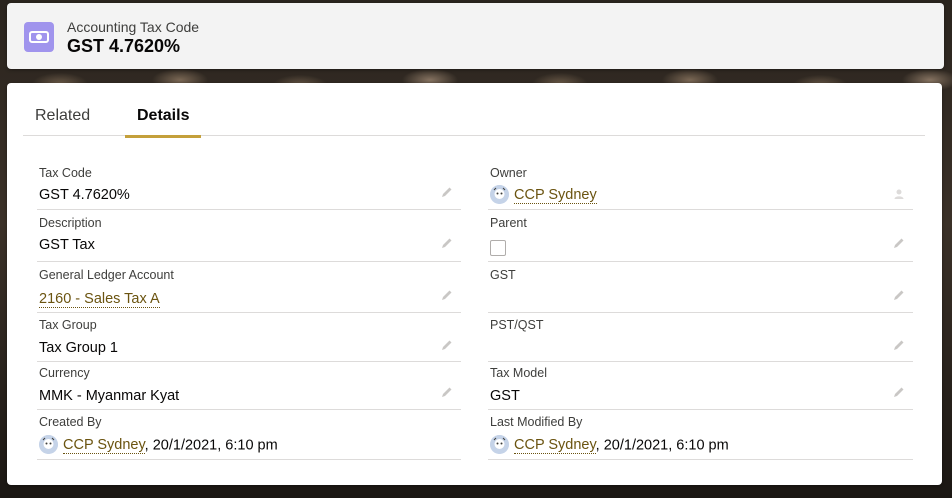  What do you see at coordinates (700, 185) in the screenshot?
I see `field-owner: Owner CCP Sydney` at bounding box center [700, 185].